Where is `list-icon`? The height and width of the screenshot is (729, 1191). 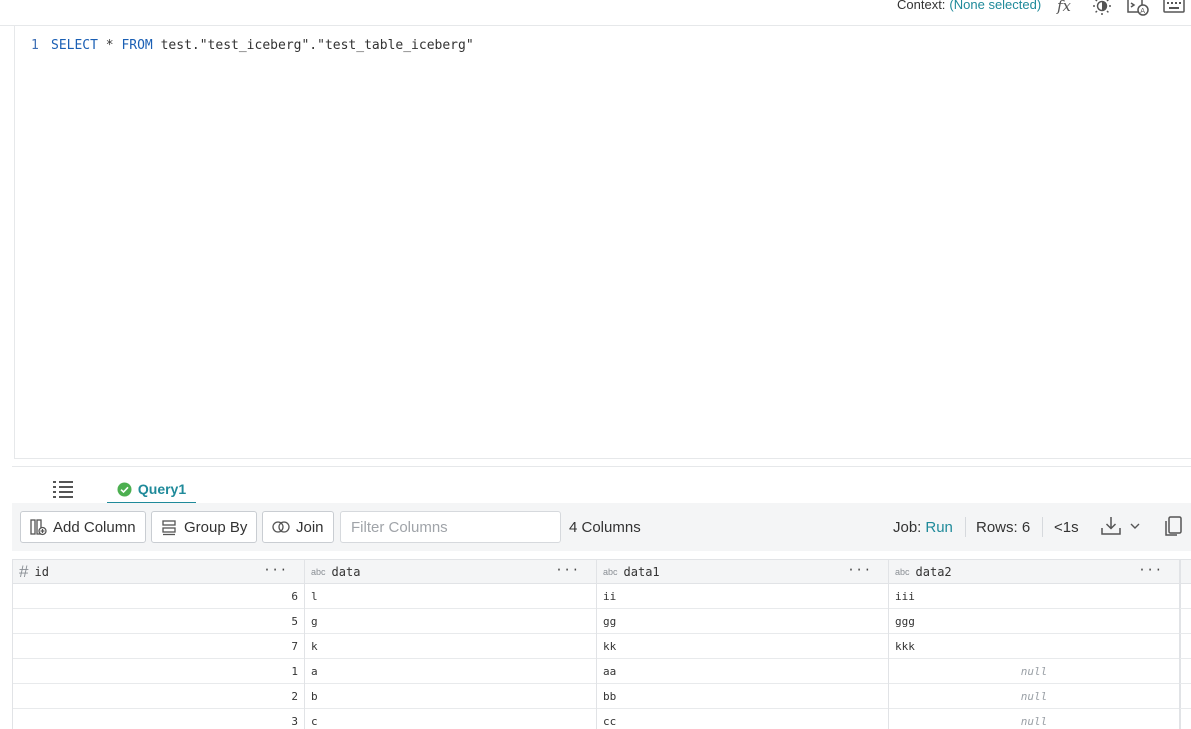 list-icon is located at coordinates (63, 490).